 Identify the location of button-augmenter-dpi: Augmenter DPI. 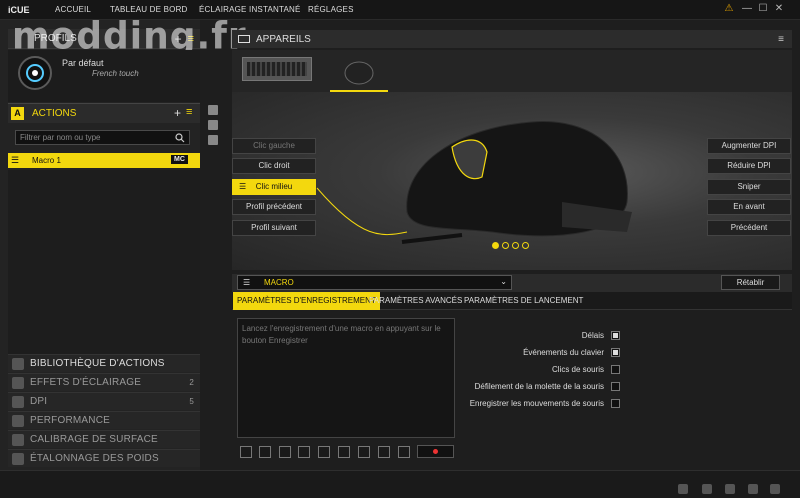
(749, 146).